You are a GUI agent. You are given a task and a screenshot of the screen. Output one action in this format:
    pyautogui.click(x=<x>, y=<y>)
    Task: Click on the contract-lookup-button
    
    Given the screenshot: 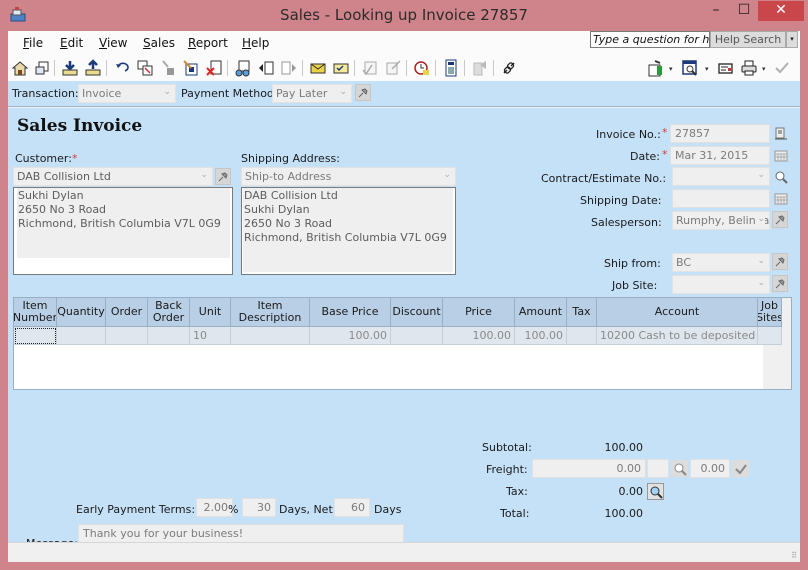 What is the action you would take?
    pyautogui.click(x=780, y=176)
    